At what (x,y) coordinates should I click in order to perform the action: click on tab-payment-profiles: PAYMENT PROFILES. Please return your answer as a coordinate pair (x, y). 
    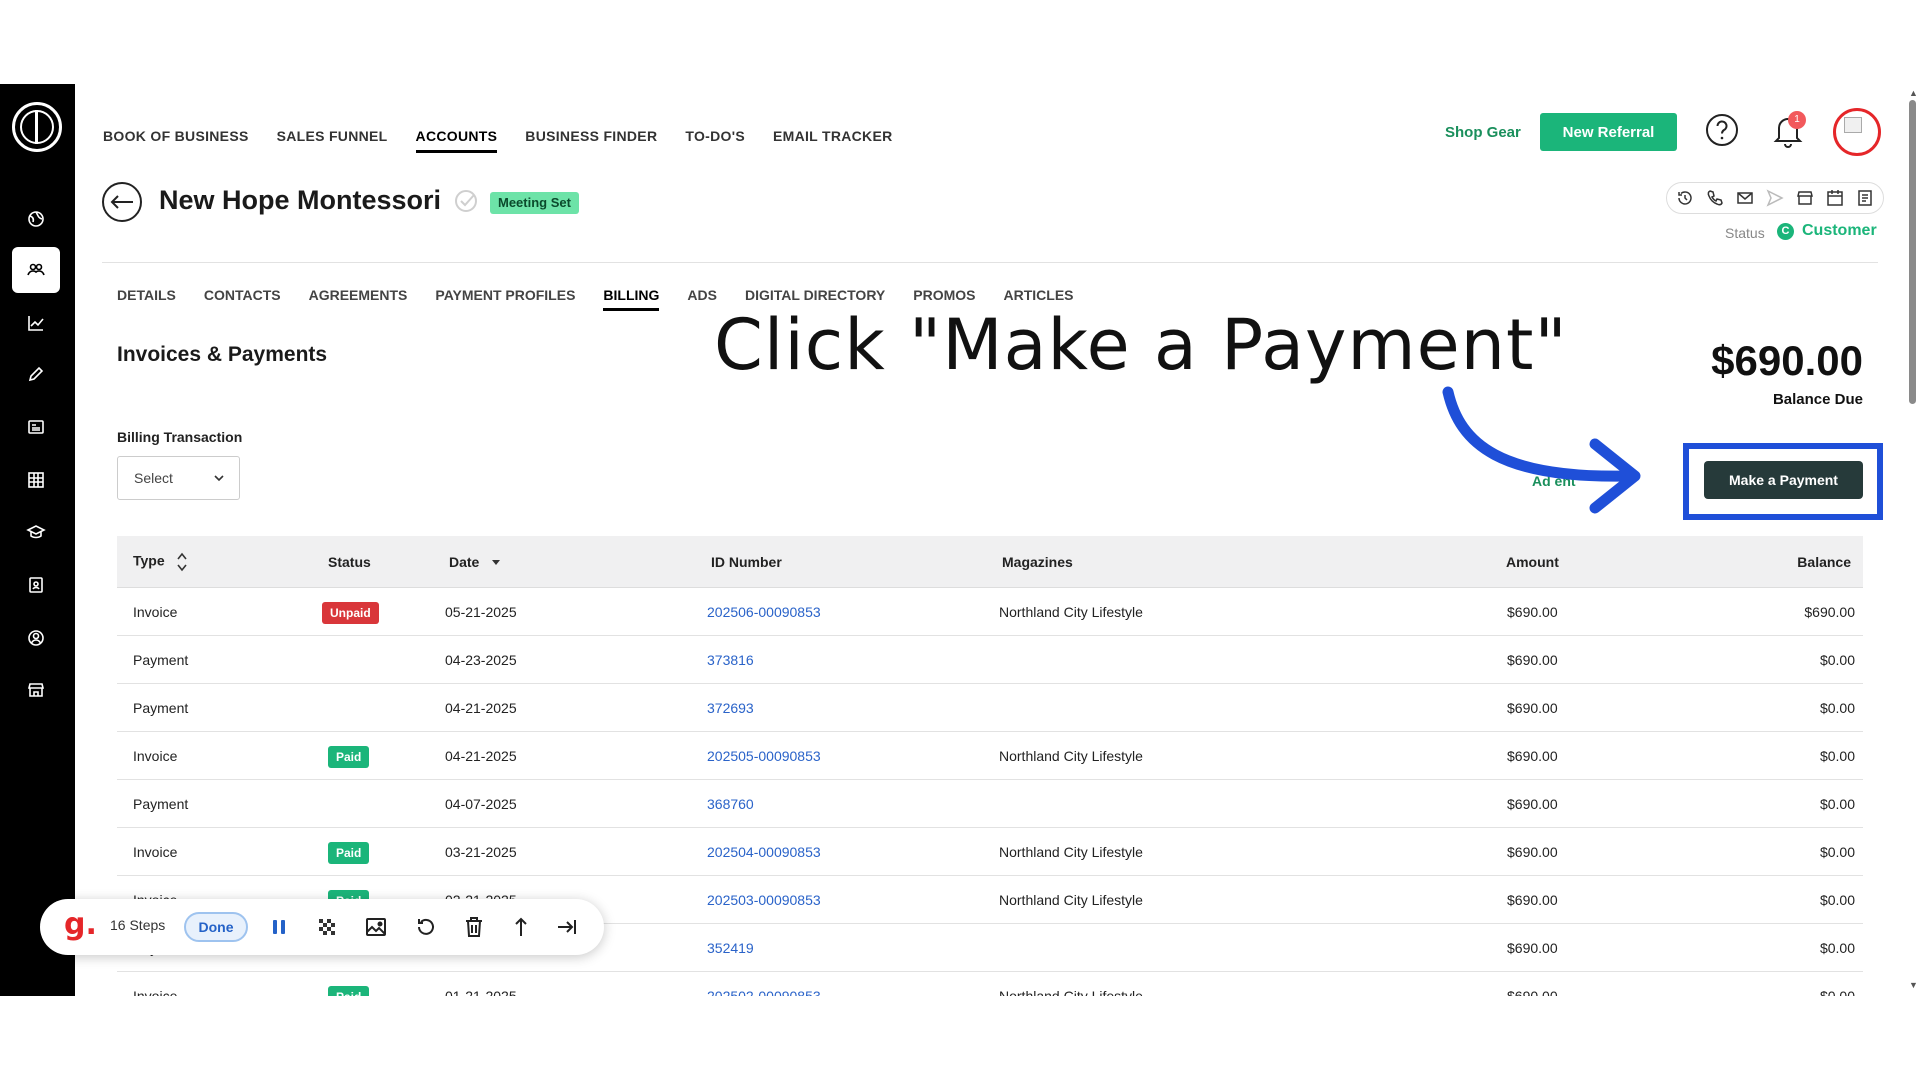
    Looking at the image, I should click on (505, 299).